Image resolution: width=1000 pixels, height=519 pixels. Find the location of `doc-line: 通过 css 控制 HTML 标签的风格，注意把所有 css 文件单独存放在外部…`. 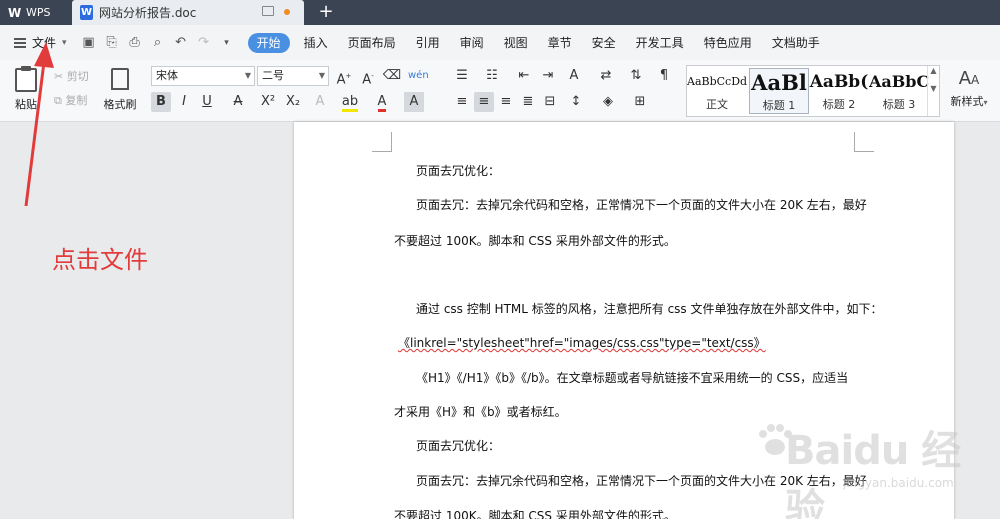

doc-line: 通过 css 控制 HTML 标签的风格，注意把所有 css 文件单独存放在外部… is located at coordinates (649, 309).